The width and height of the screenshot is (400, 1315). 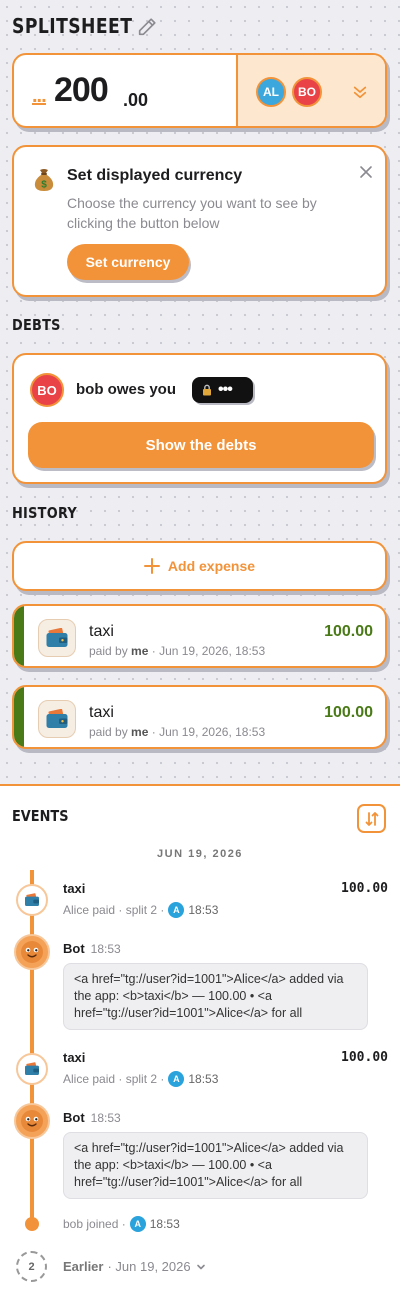 I want to click on history-heading: HISTORY, so click(x=45, y=513).